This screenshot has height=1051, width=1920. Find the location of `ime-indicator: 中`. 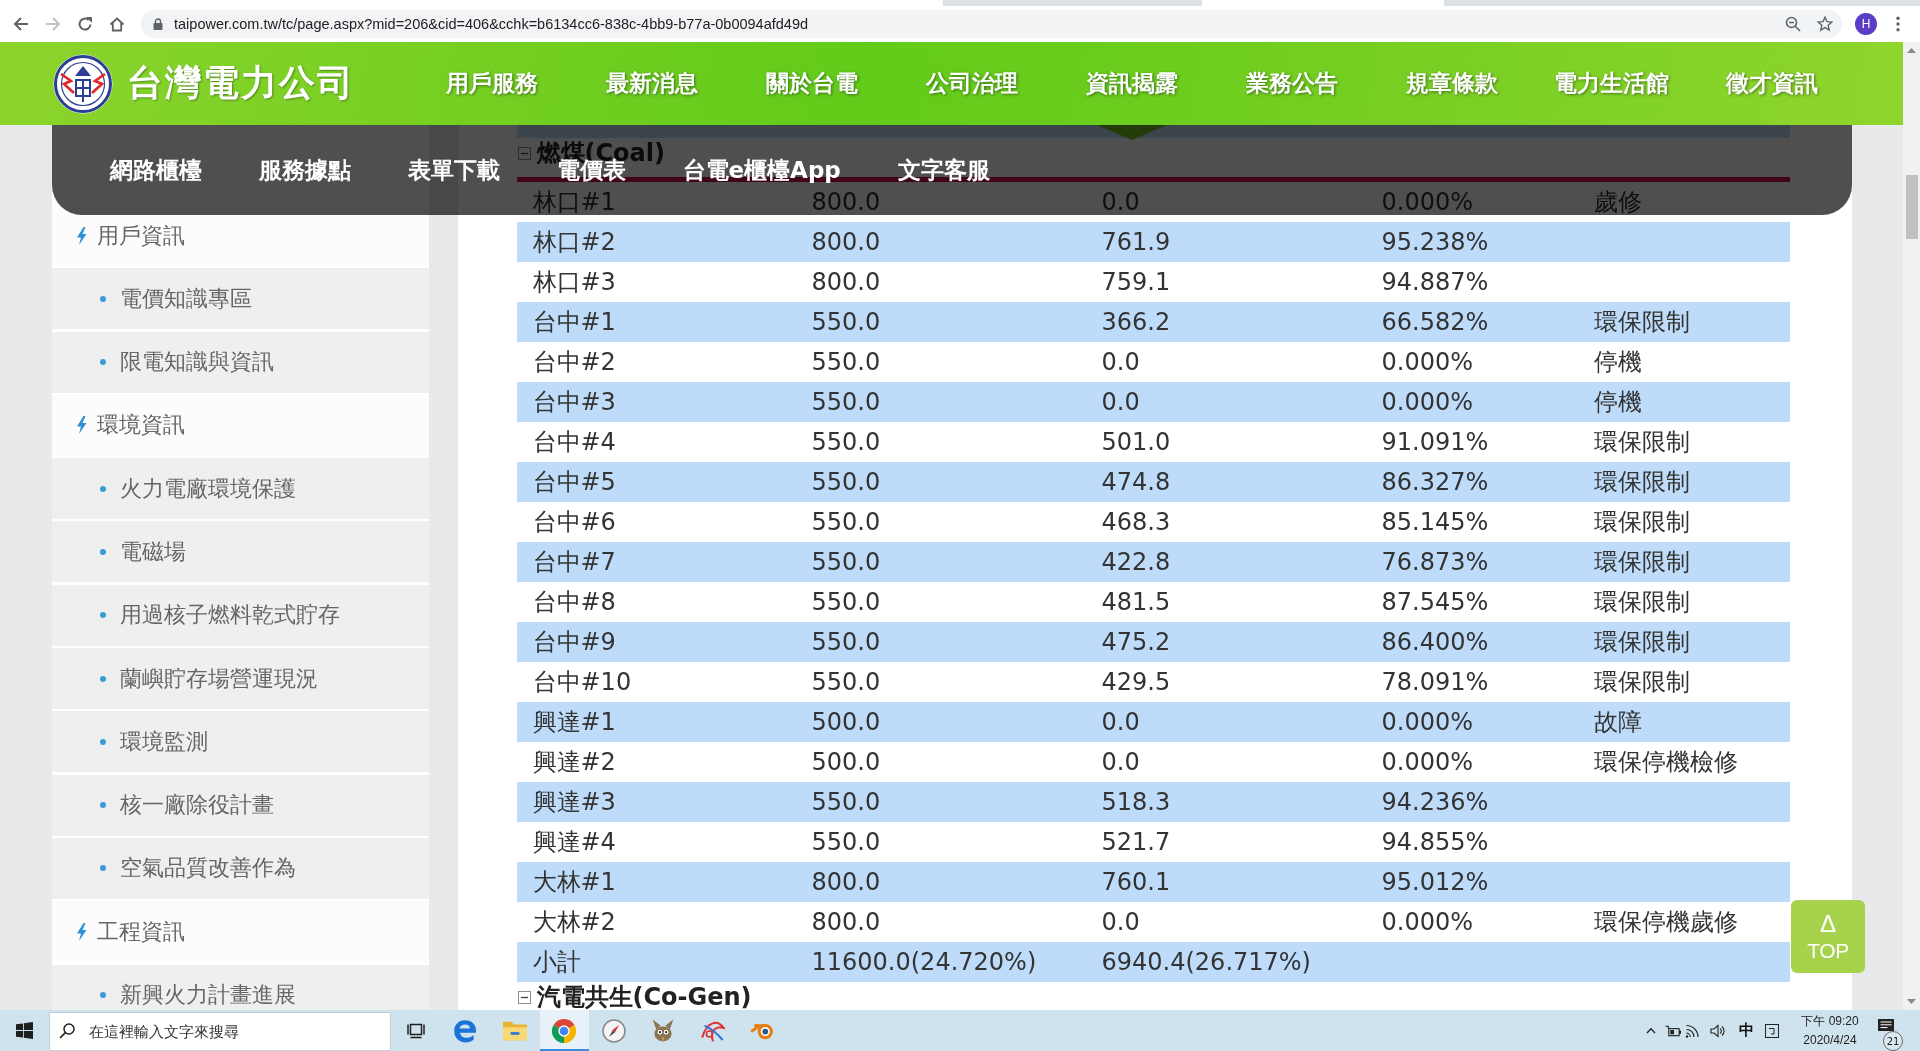

ime-indicator: 中 is located at coordinates (1746, 1030).